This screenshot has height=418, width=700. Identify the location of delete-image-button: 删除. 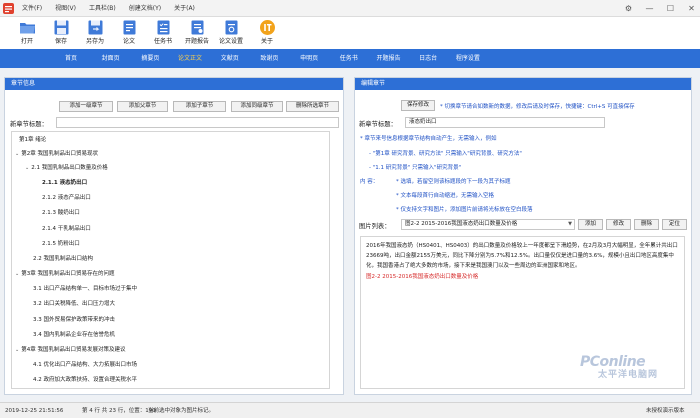
(646, 224).